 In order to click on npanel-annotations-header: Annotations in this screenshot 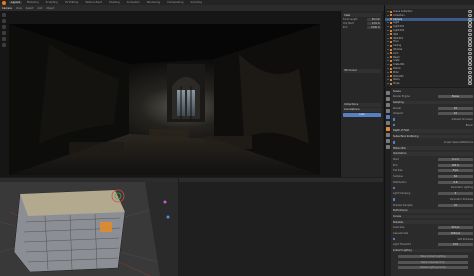, I will do `click(362, 109)`.